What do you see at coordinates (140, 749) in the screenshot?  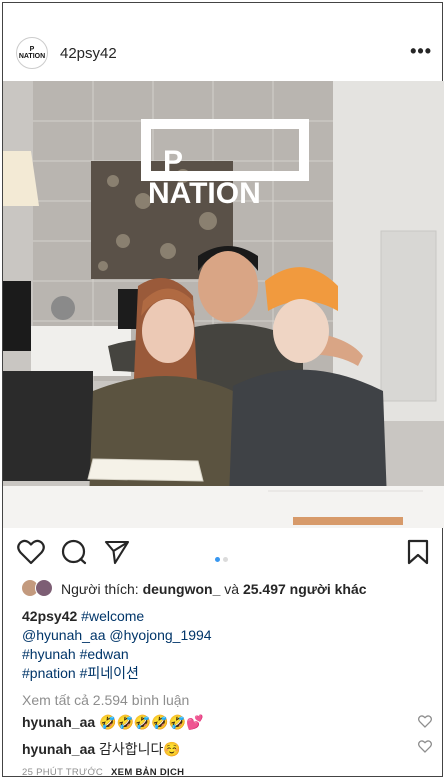 I see `comment-text: 감사합니다☺️` at bounding box center [140, 749].